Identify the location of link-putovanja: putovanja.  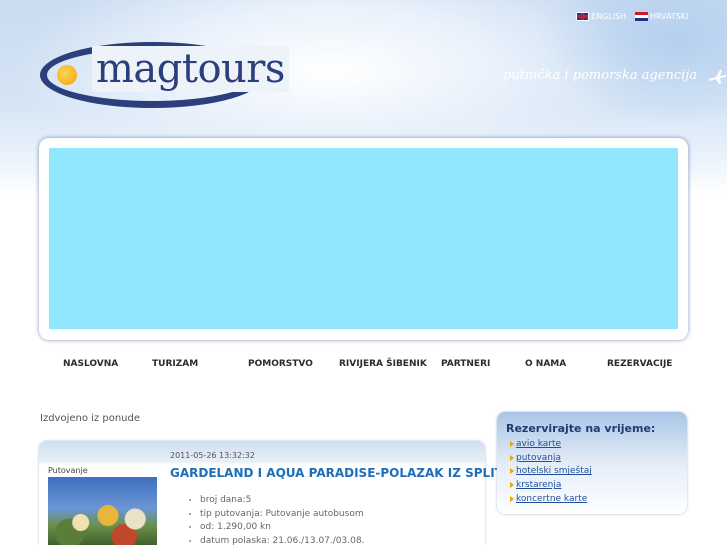
(538, 458).